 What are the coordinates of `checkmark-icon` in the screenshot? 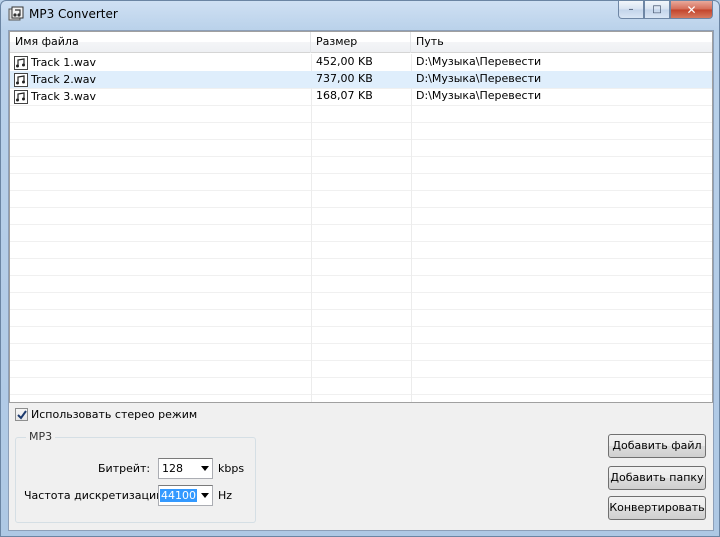 It's located at (21, 414).